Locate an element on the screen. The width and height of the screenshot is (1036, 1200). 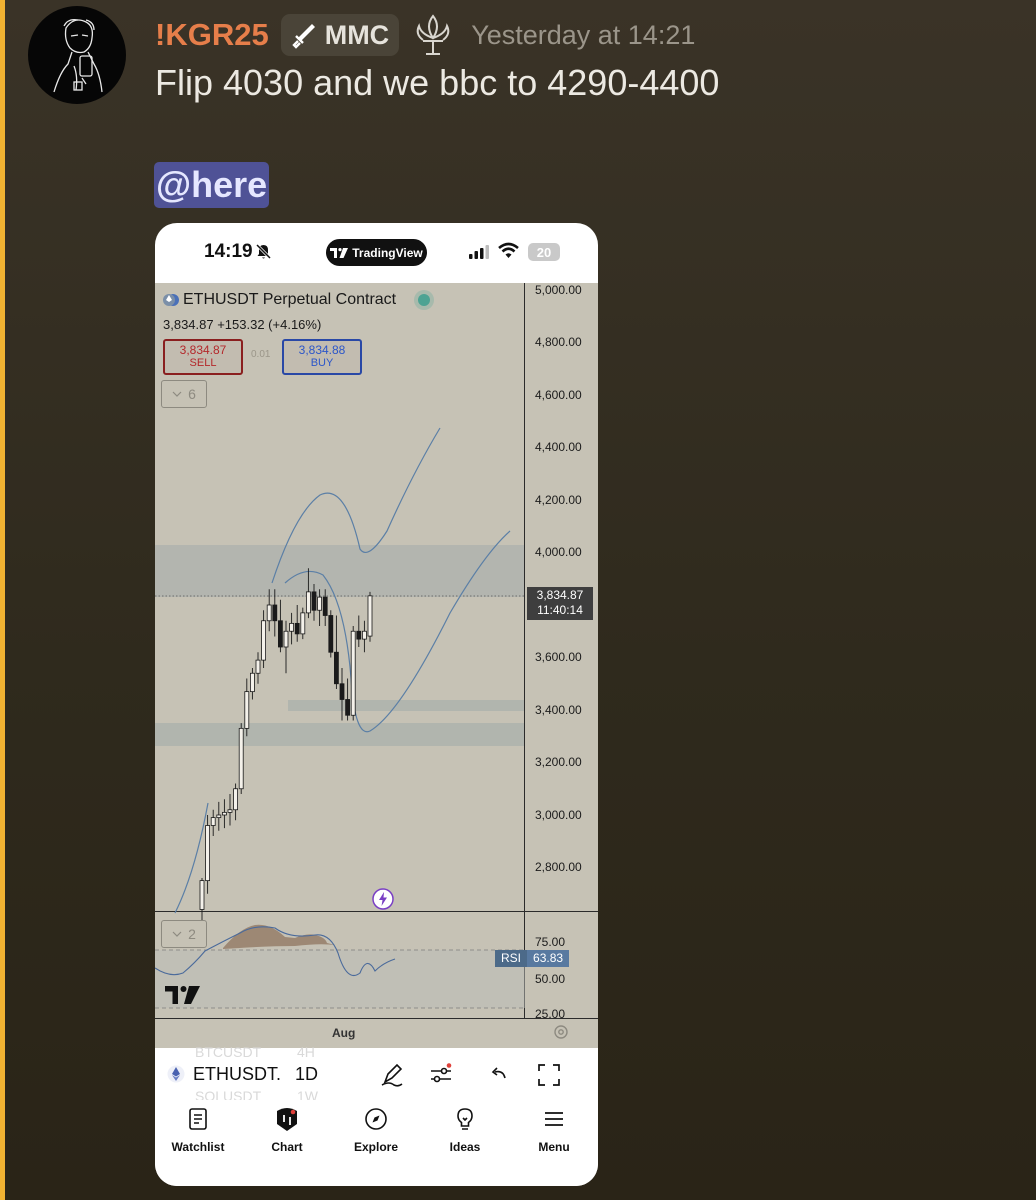
interval-selector: 1D is located at coordinates (306, 1074).